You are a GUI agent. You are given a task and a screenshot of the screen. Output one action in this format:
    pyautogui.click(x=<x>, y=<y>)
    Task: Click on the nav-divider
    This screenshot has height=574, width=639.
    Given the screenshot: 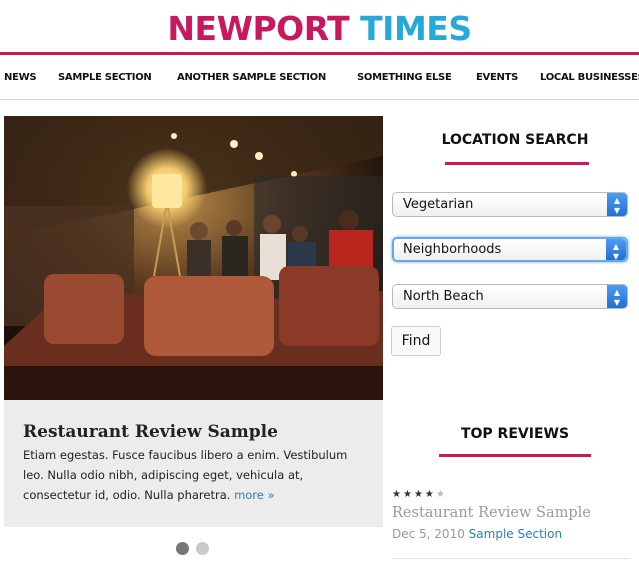 What is the action you would take?
    pyautogui.click(x=319, y=99)
    